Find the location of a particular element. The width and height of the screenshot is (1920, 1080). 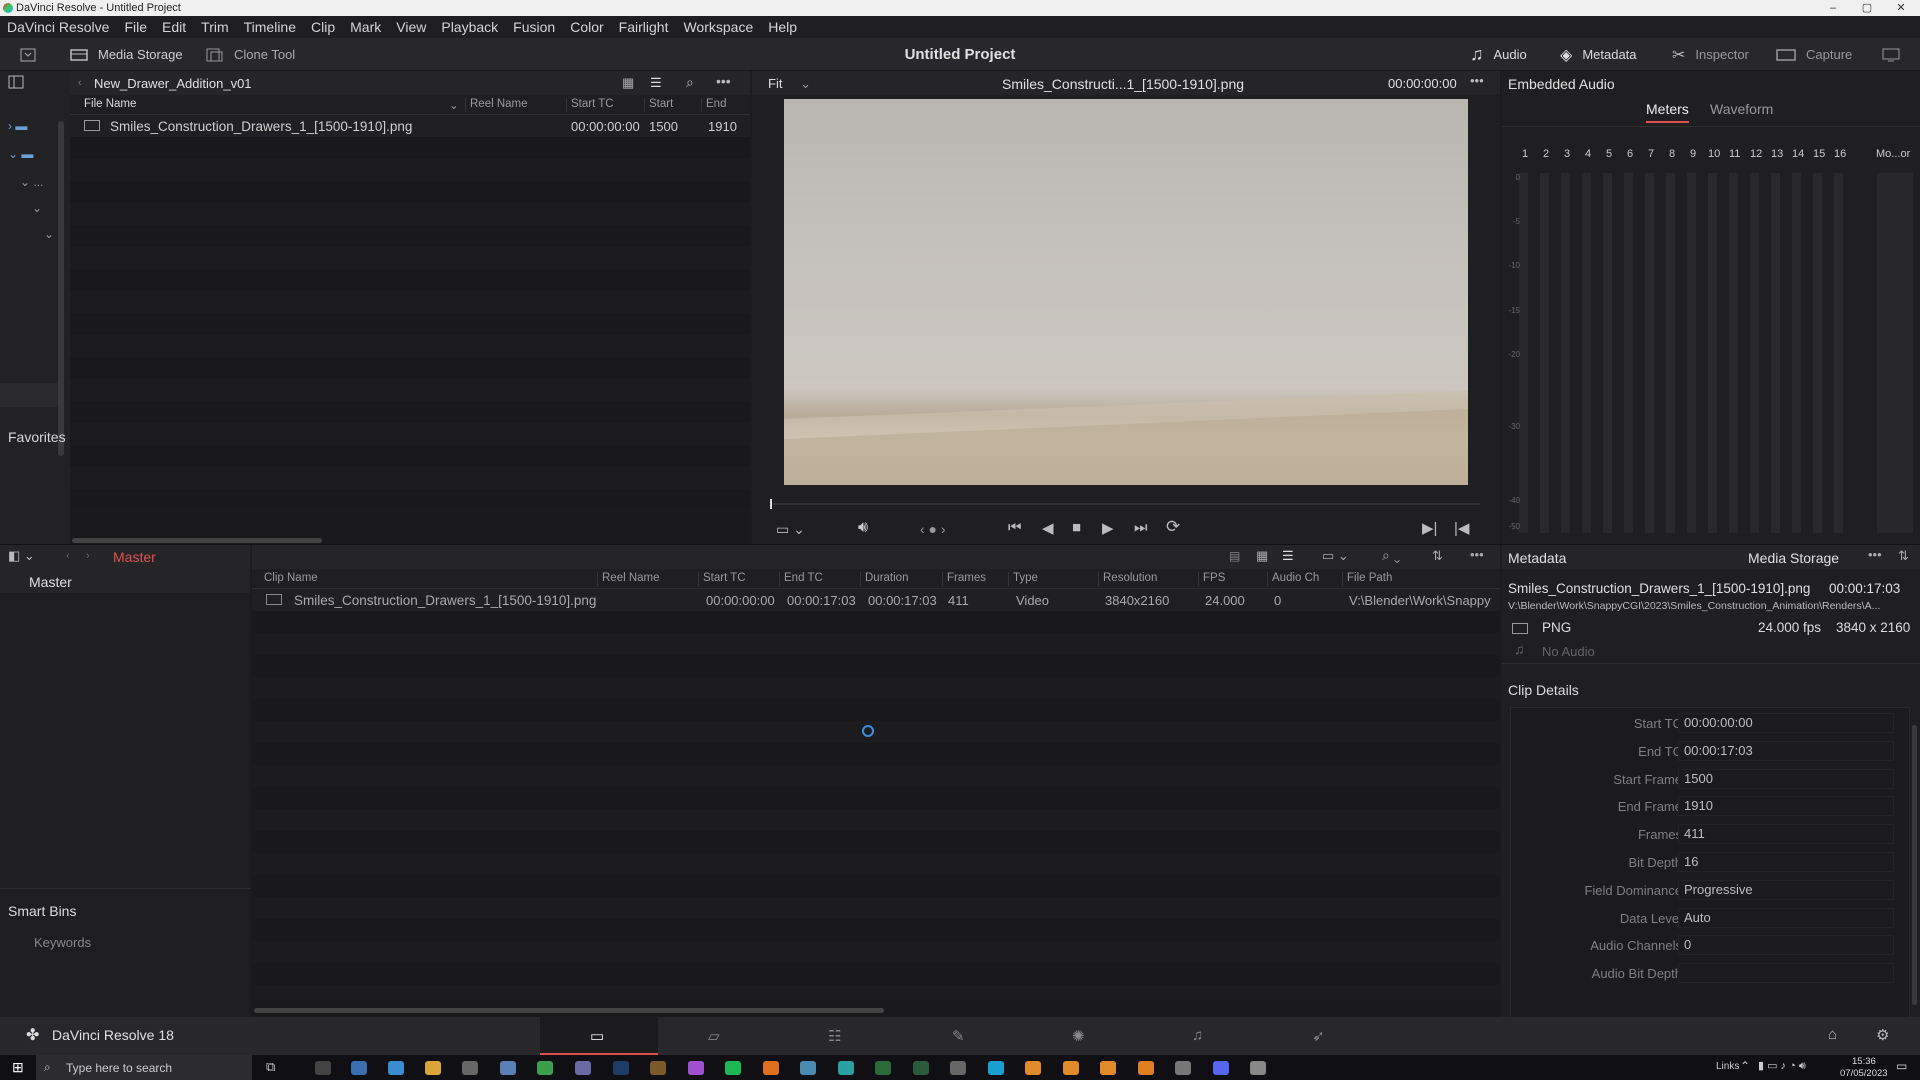

taskbar-app-resolve-icon is located at coordinates (583, 1068).